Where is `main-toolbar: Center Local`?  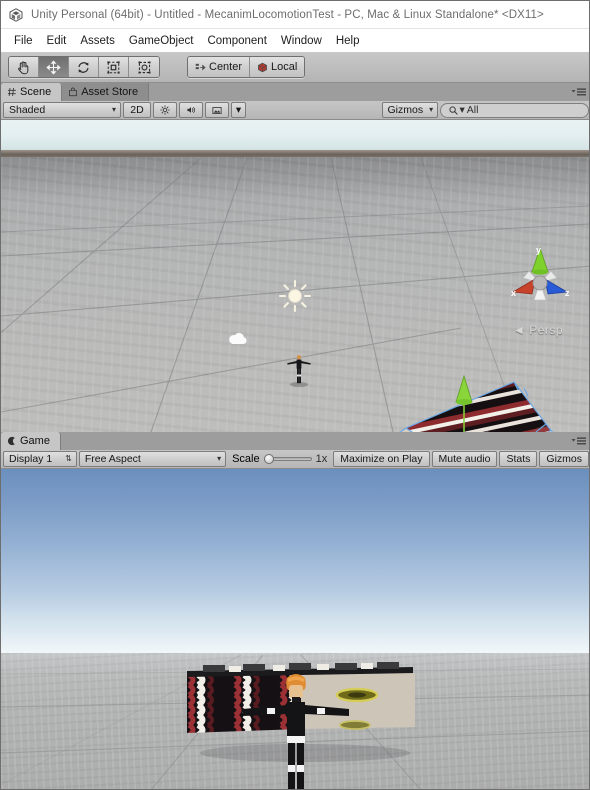 main-toolbar: Center Local is located at coordinates (295, 67).